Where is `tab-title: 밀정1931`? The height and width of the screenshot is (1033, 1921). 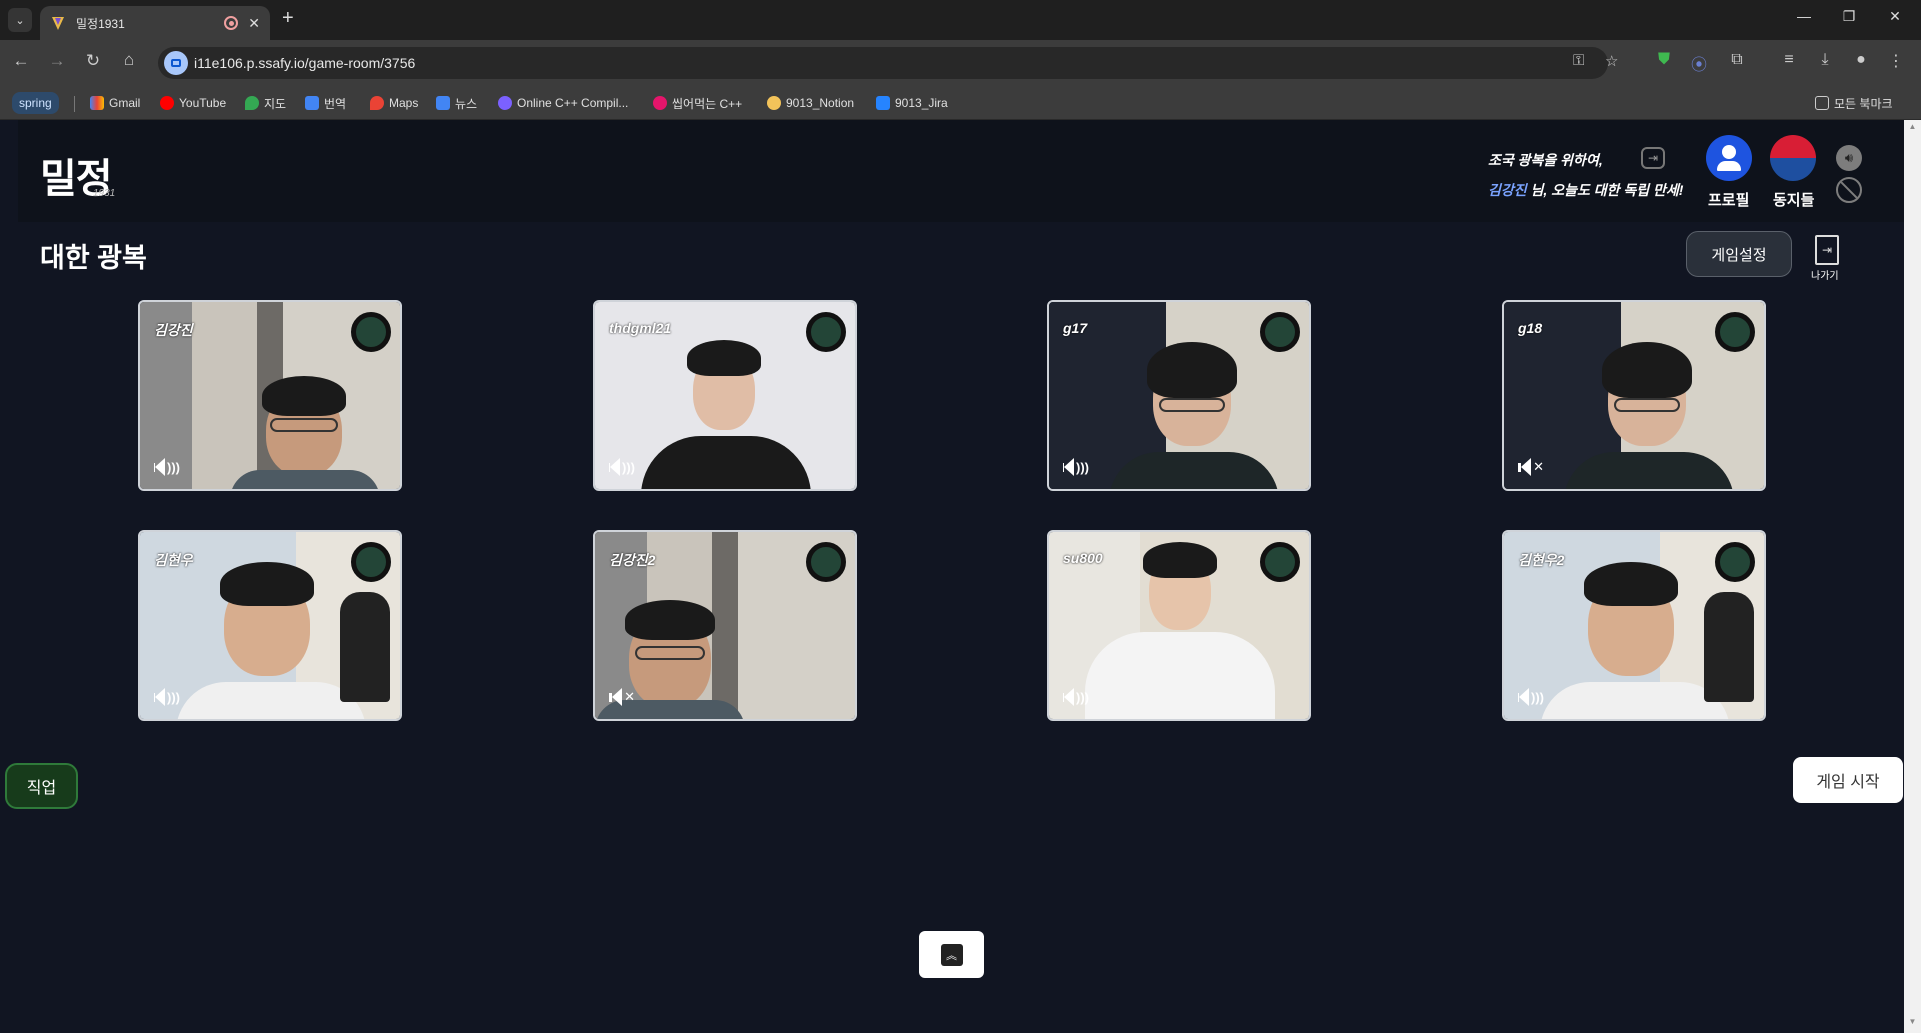
tab-title: 밀정1931 is located at coordinates (100, 23).